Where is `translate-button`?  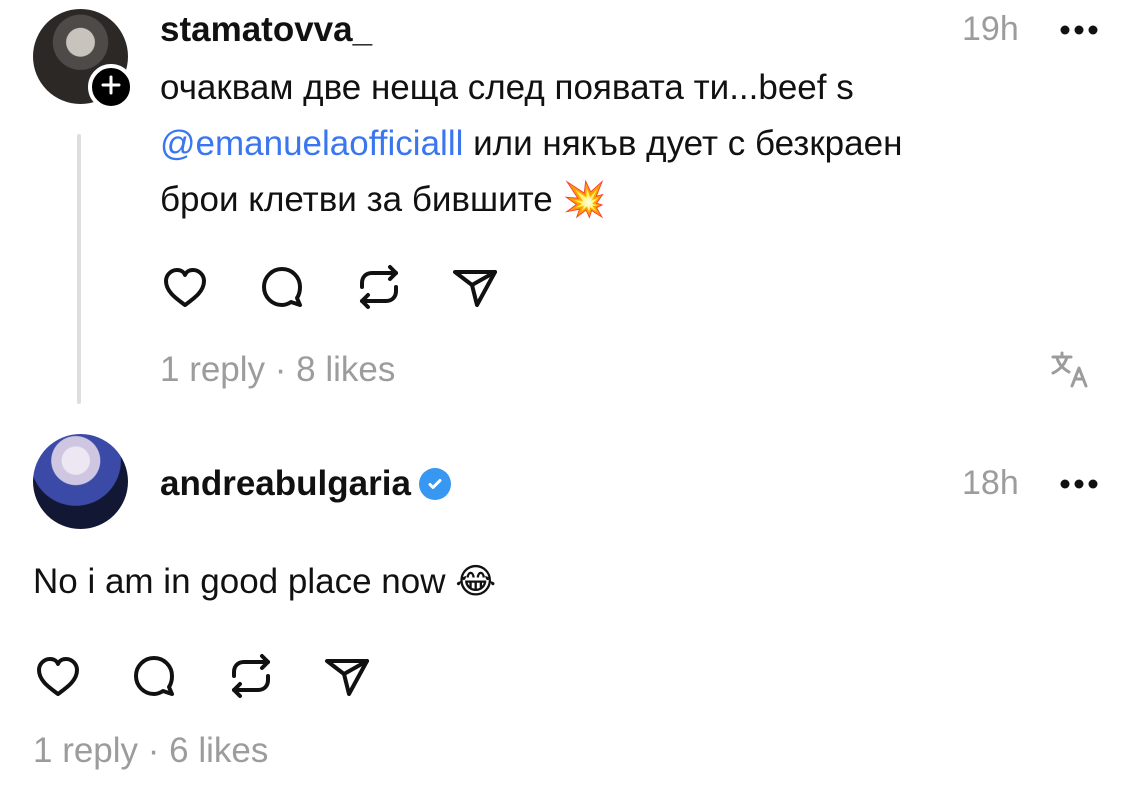
translate-button is located at coordinates (1070, 370).